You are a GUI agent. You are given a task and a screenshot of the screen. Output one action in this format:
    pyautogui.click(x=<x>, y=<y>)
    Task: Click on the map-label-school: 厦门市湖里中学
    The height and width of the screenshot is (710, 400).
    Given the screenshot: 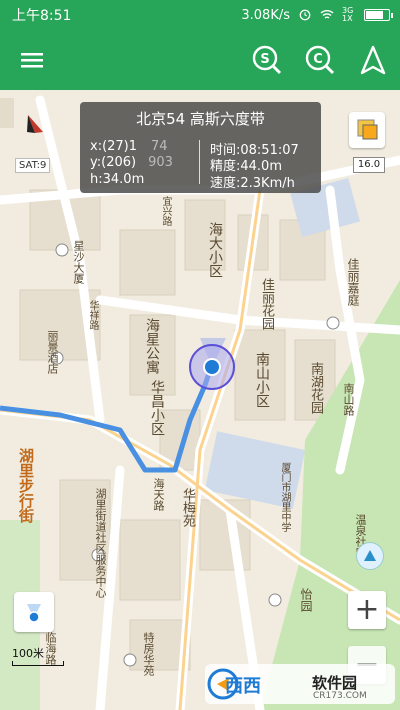 What is the action you would take?
    pyautogui.click(x=284, y=497)
    